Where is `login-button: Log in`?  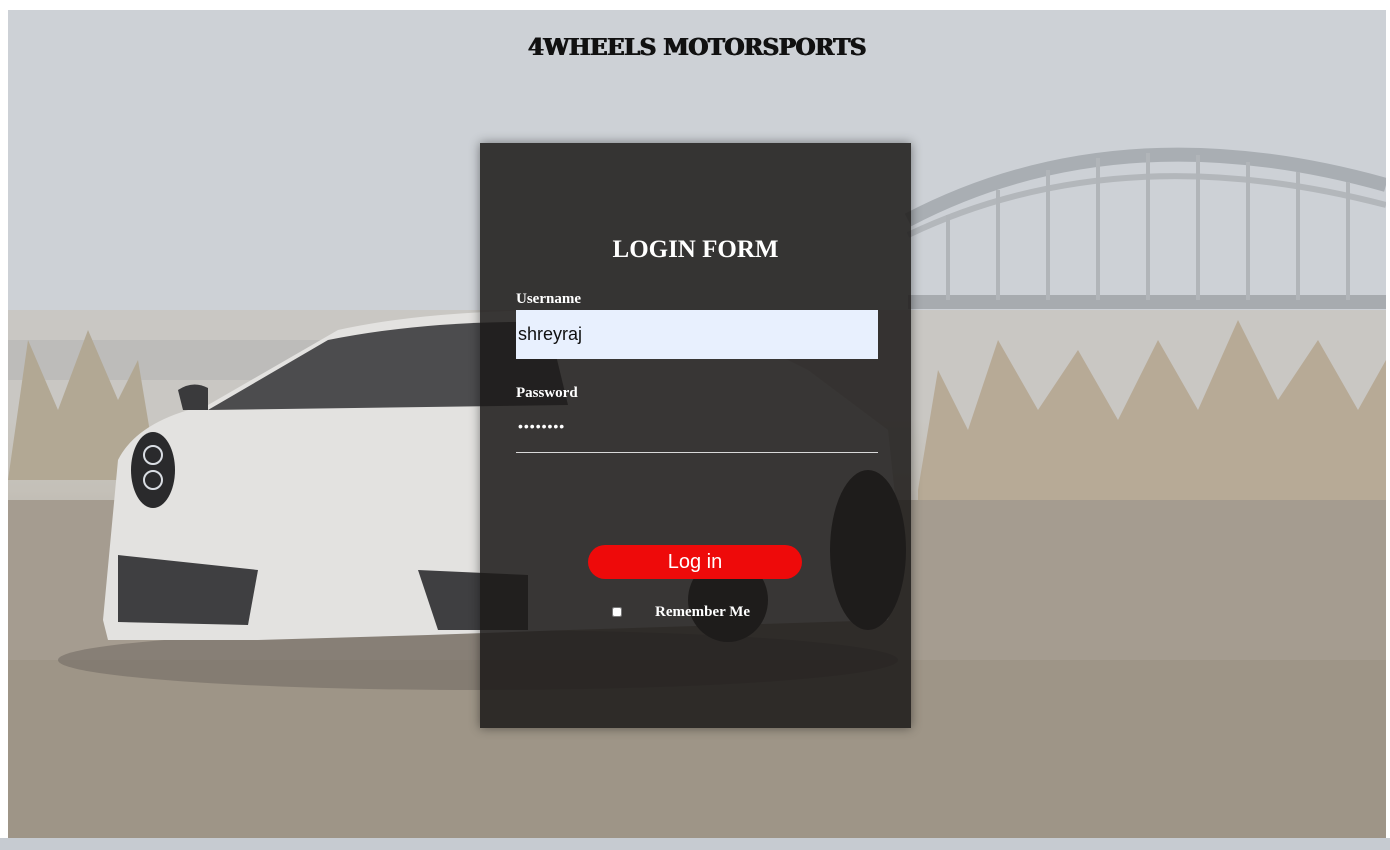
login-button: Log in is located at coordinates (695, 562).